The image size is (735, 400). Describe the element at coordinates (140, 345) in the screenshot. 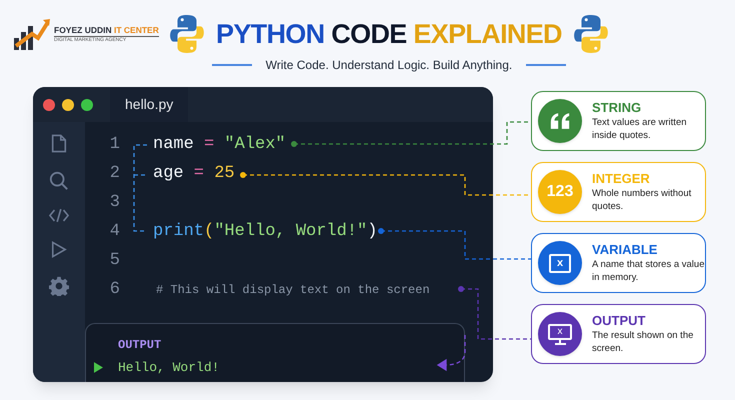

I see `output-label: OUTPUT` at that location.